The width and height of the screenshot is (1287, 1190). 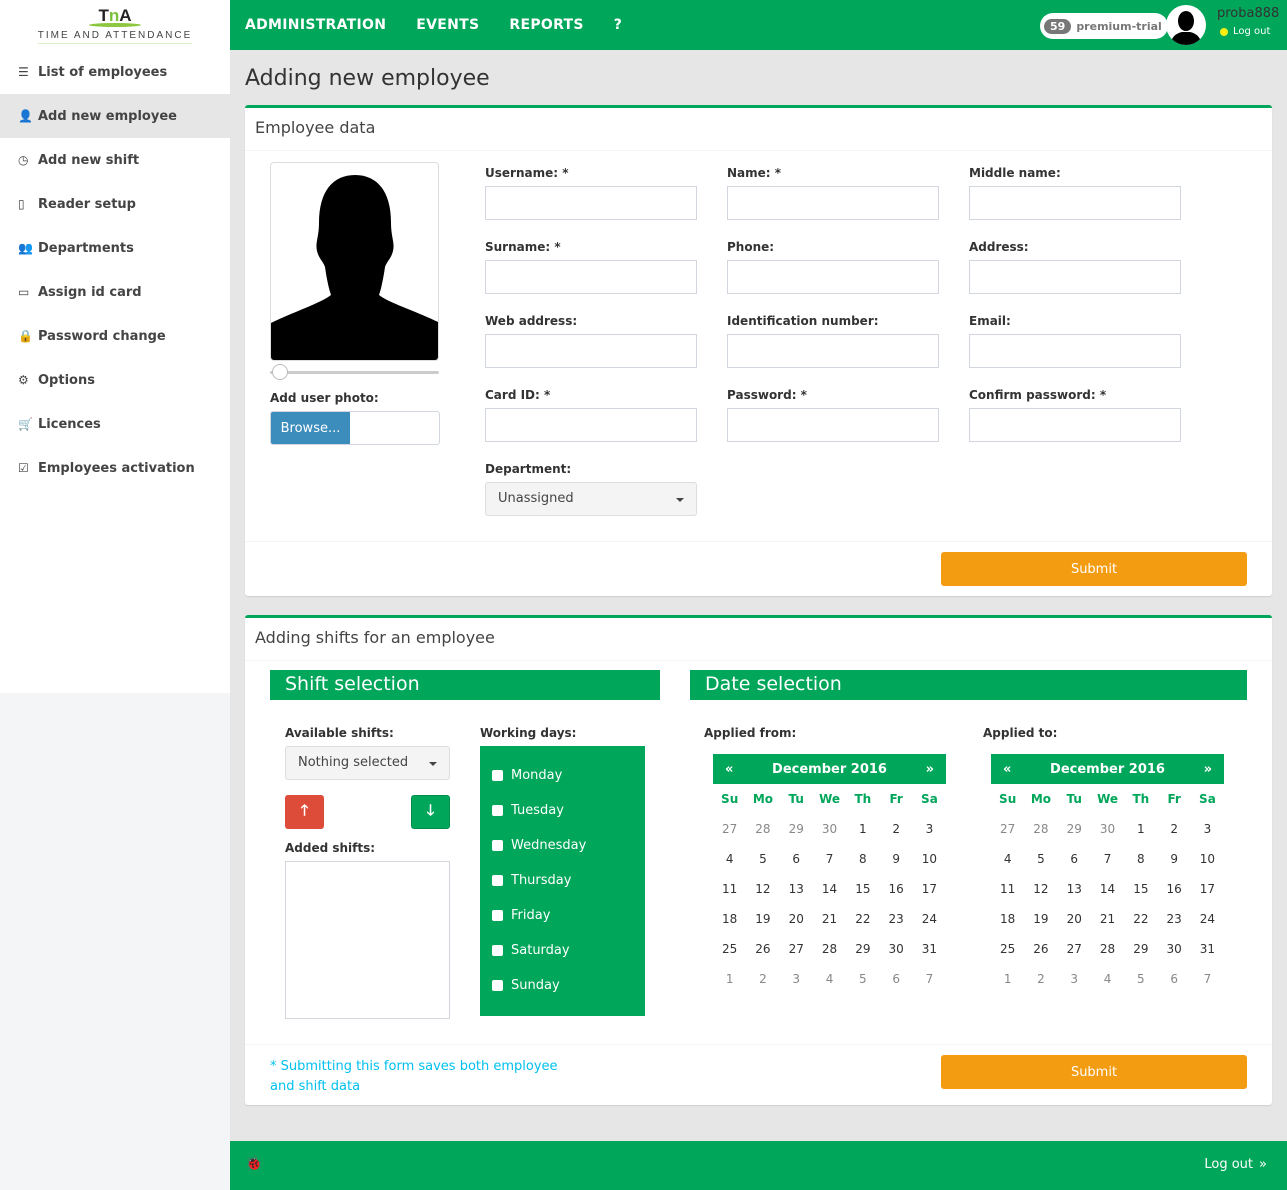 What do you see at coordinates (591, 425) in the screenshot?
I see `card-id-input` at bounding box center [591, 425].